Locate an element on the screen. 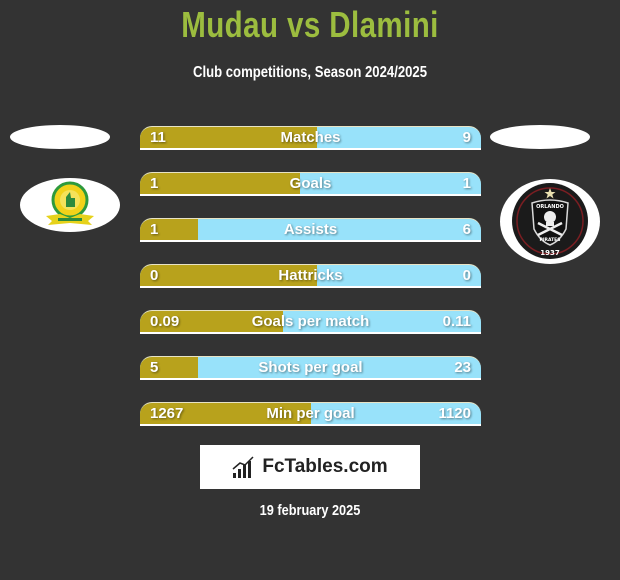  stat-label: Min per goal is located at coordinates (310, 413).